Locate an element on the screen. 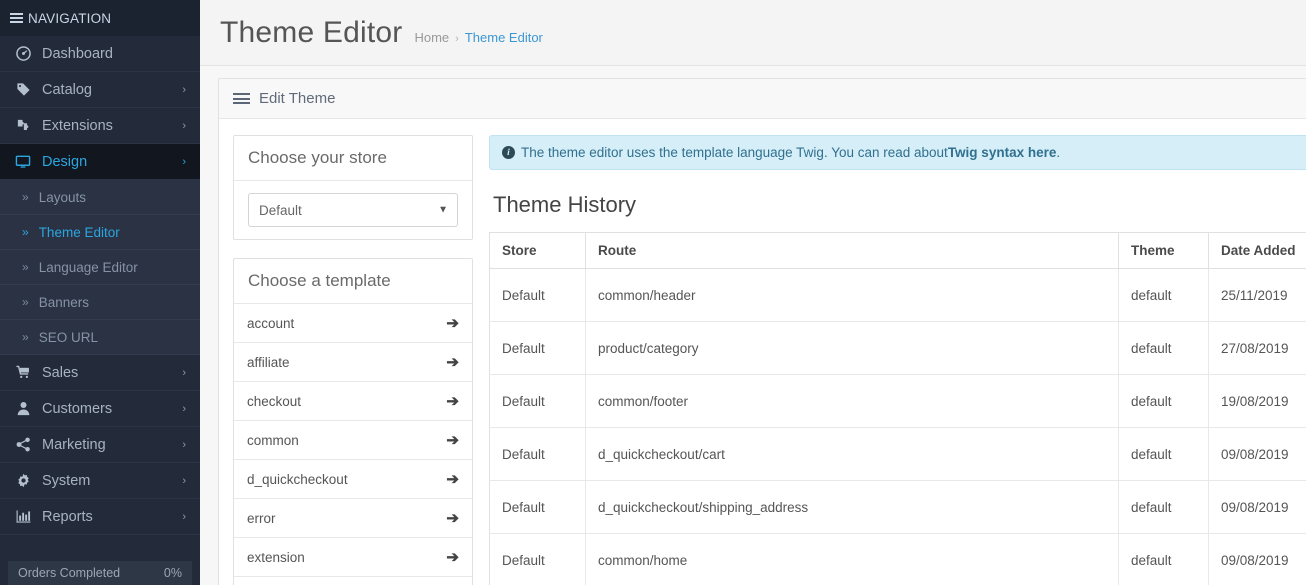 The height and width of the screenshot is (585, 1306). sidebar-item-label: Sales is located at coordinates (60, 372).